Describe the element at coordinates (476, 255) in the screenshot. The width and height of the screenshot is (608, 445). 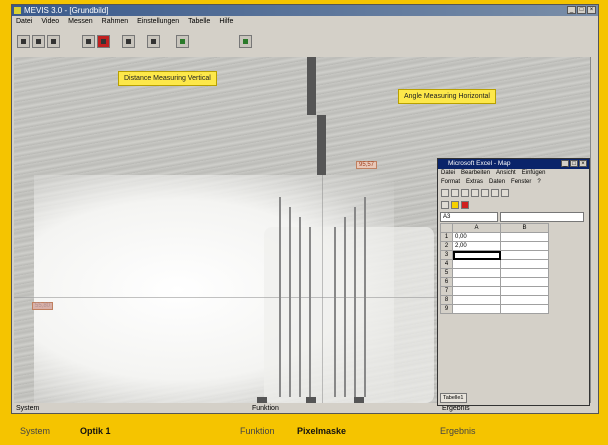
I see `active-cell` at that location.